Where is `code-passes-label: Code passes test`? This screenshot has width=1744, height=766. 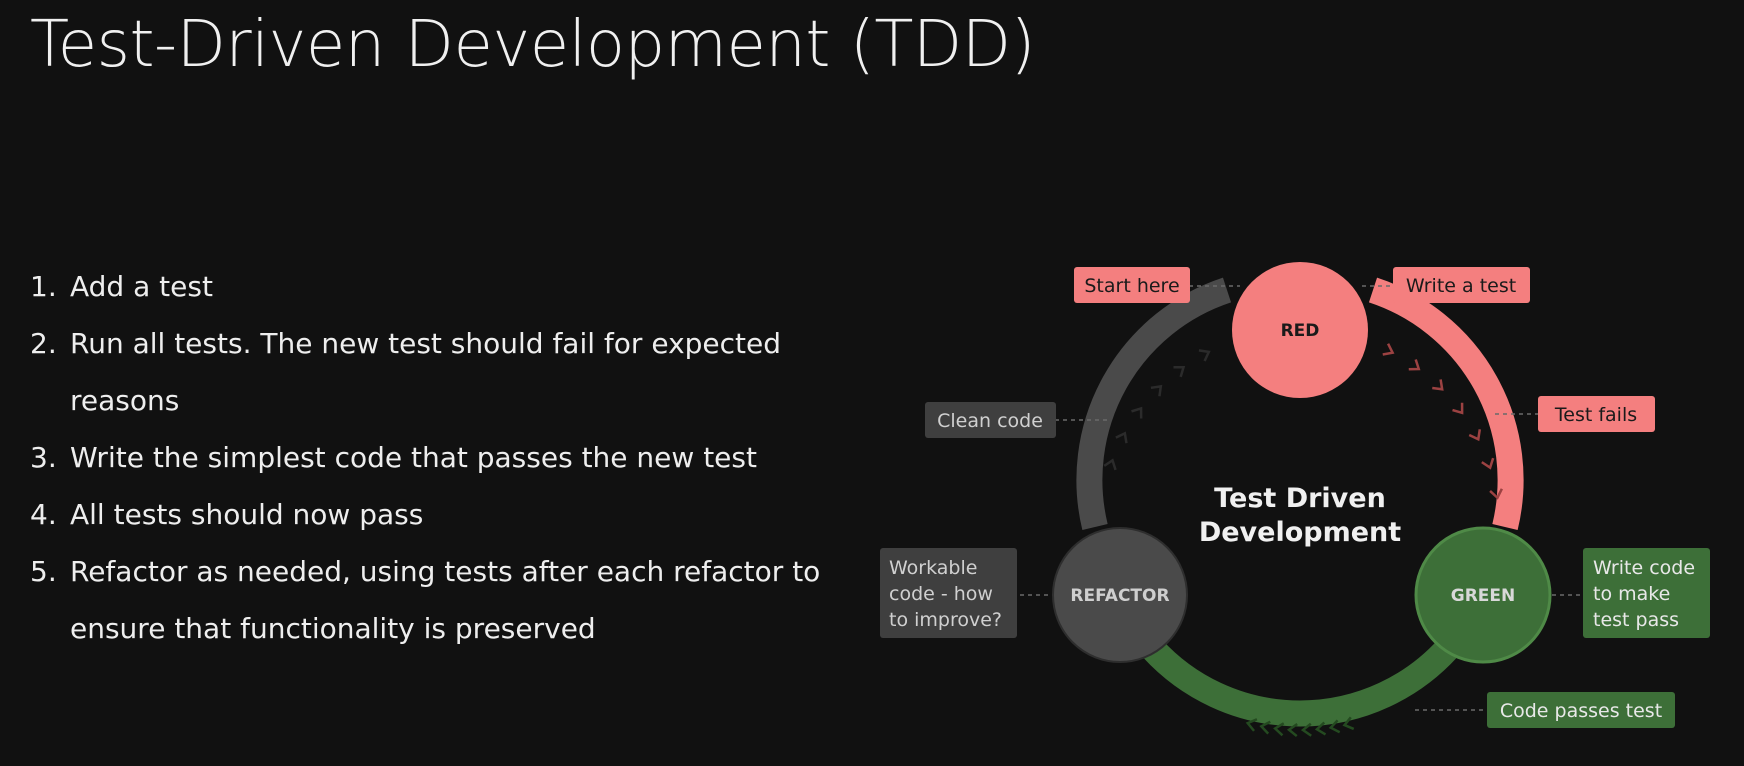 code-passes-label: Code passes test is located at coordinates (1581, 711).